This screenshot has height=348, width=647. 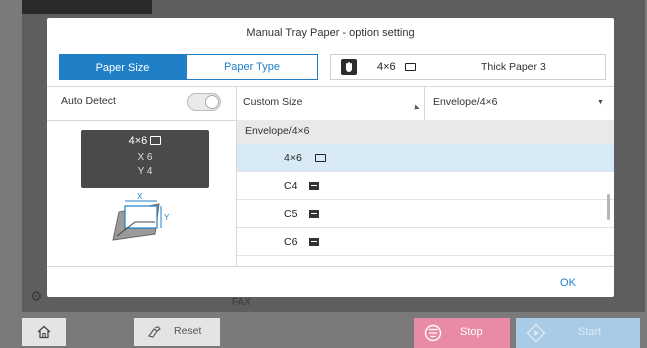 I want to click on start-button: Start, so click(x=578, y=333).